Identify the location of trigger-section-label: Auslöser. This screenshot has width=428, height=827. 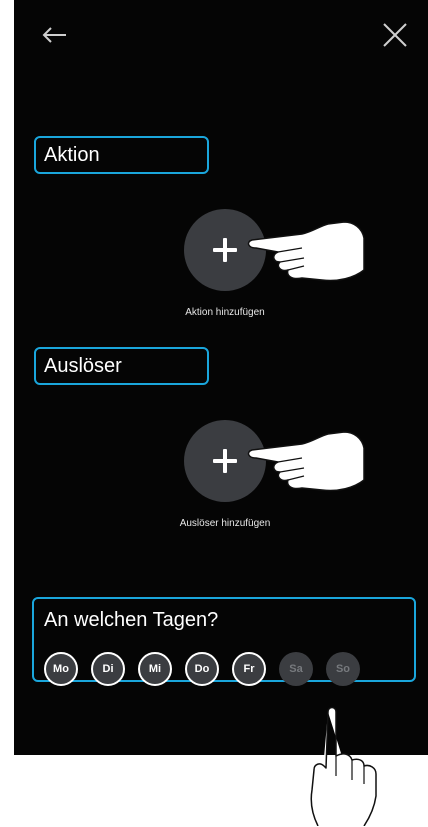
(121, 366).